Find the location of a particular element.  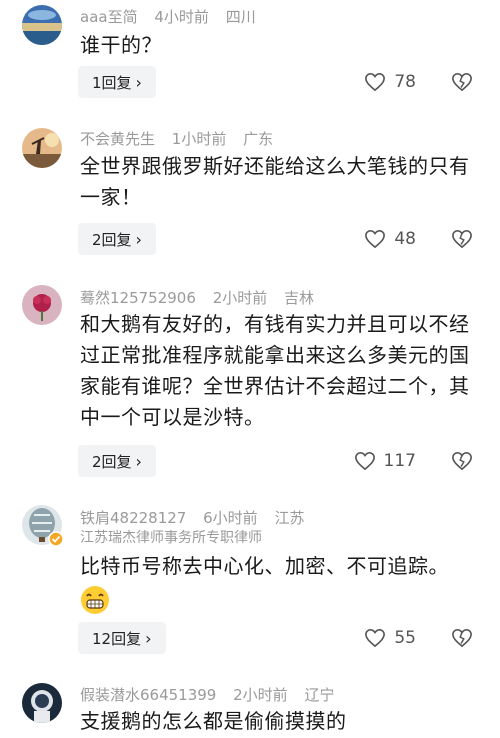

like-button: 78 is located at coordinates (390, 82).